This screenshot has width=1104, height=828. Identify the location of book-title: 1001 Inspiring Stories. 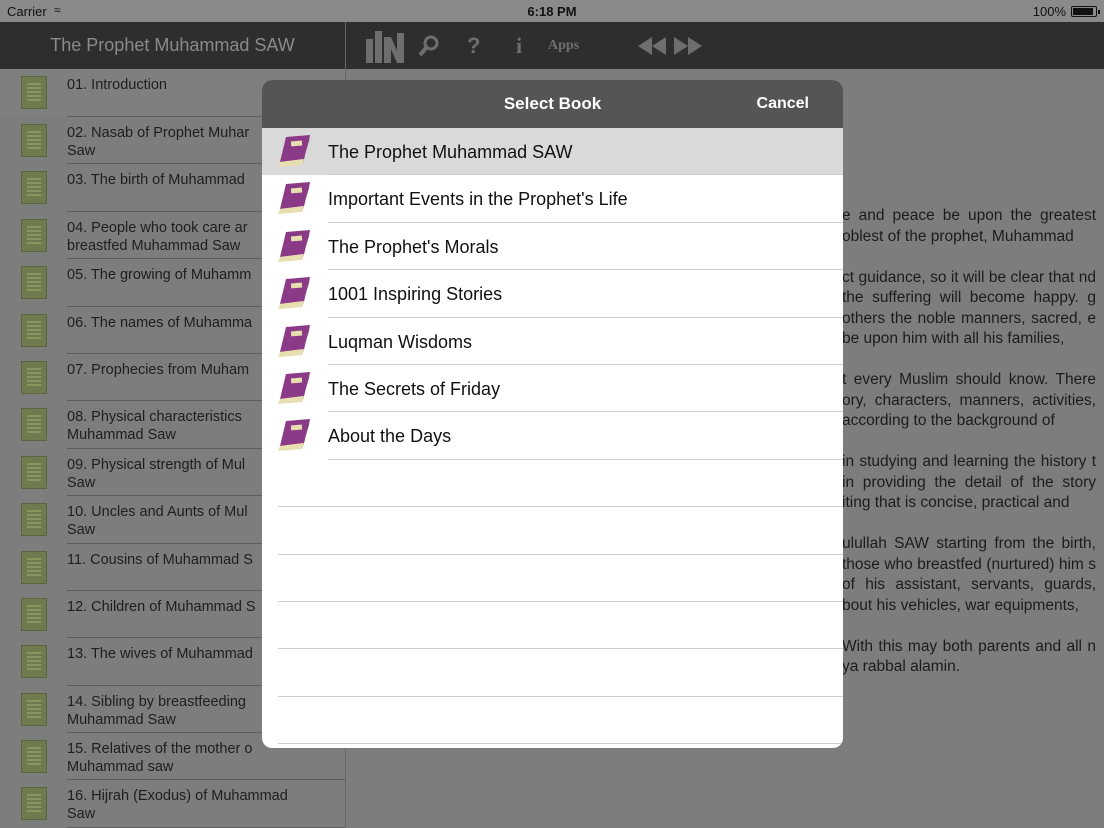
(415, 294).